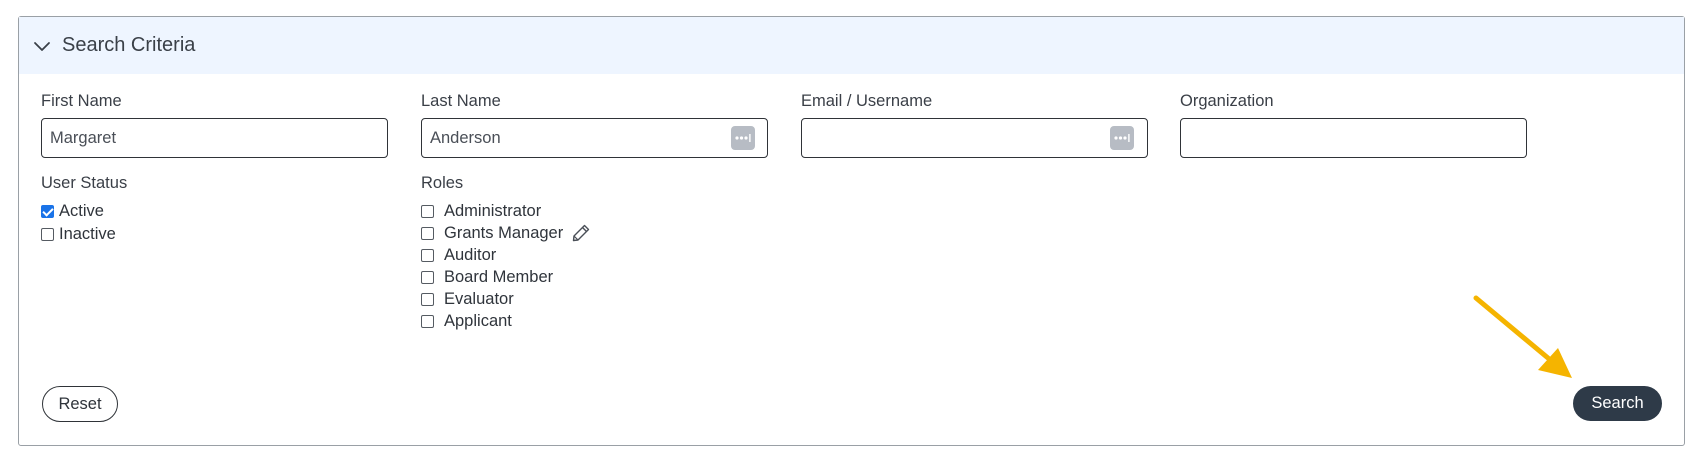  What do you see at coordinates (867, 101) in the screenshot?
I see `email-username-label: Email / Username` at bounding box center [867, 101].